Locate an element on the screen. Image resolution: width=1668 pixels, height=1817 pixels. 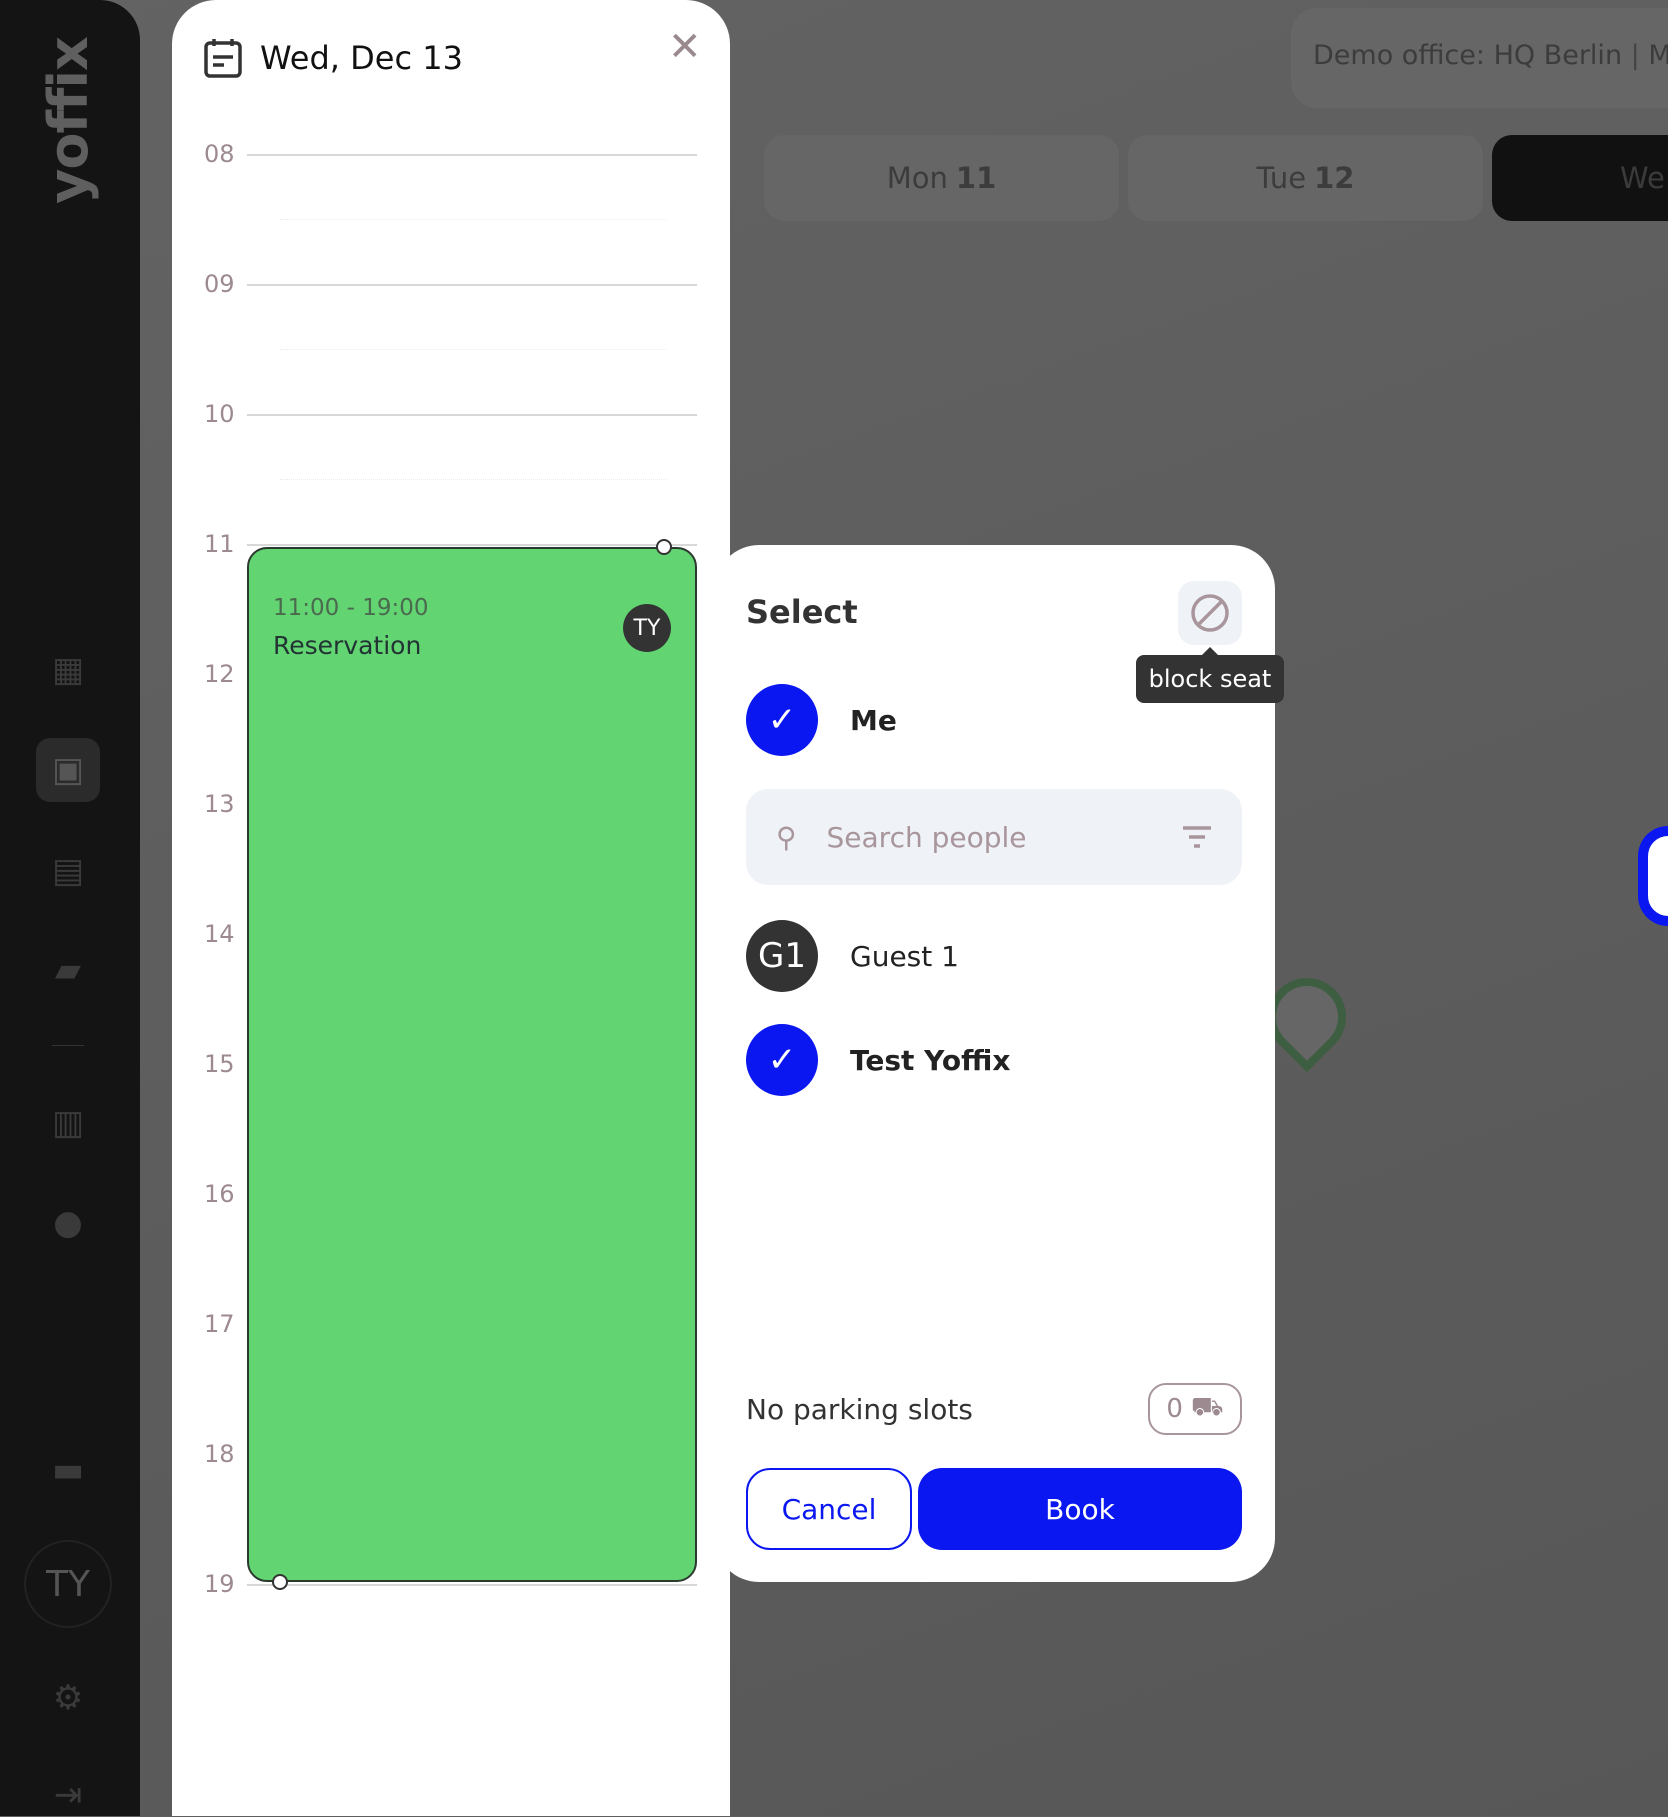
office-next: M is located at coordinates (1658, 55).